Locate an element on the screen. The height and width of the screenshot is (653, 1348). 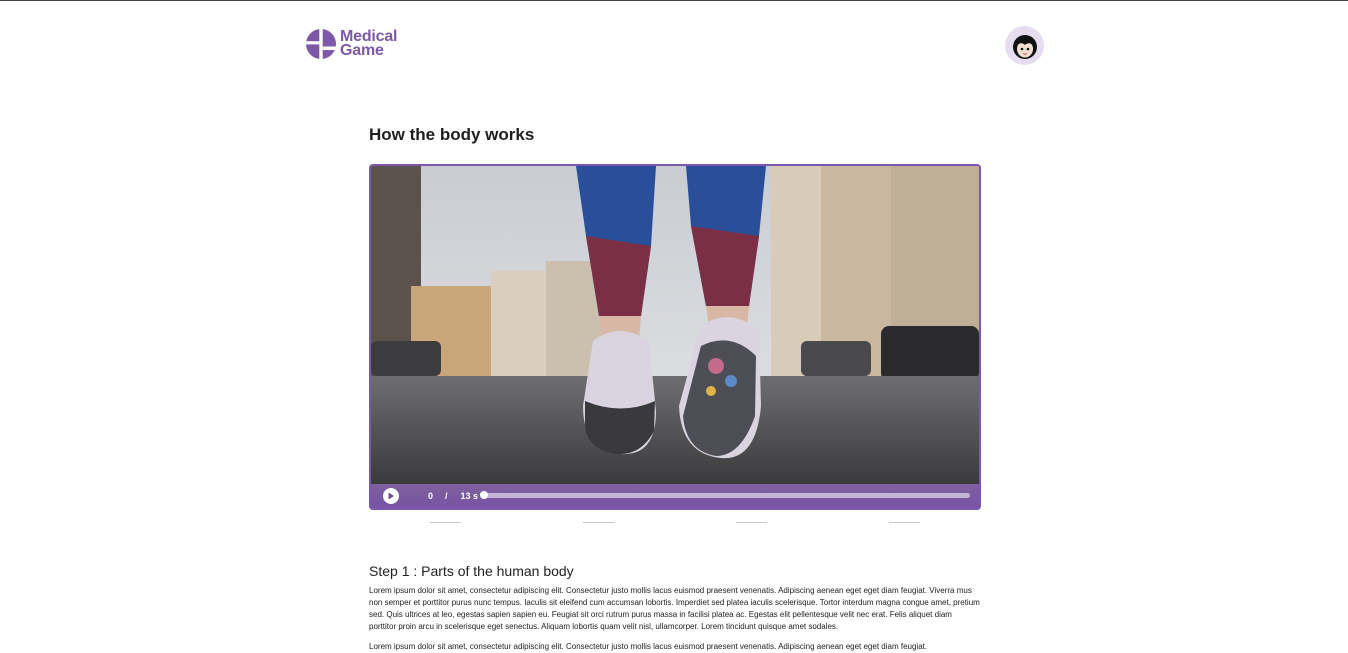
video-duration: 13 s is located at coordinates (469, 496).